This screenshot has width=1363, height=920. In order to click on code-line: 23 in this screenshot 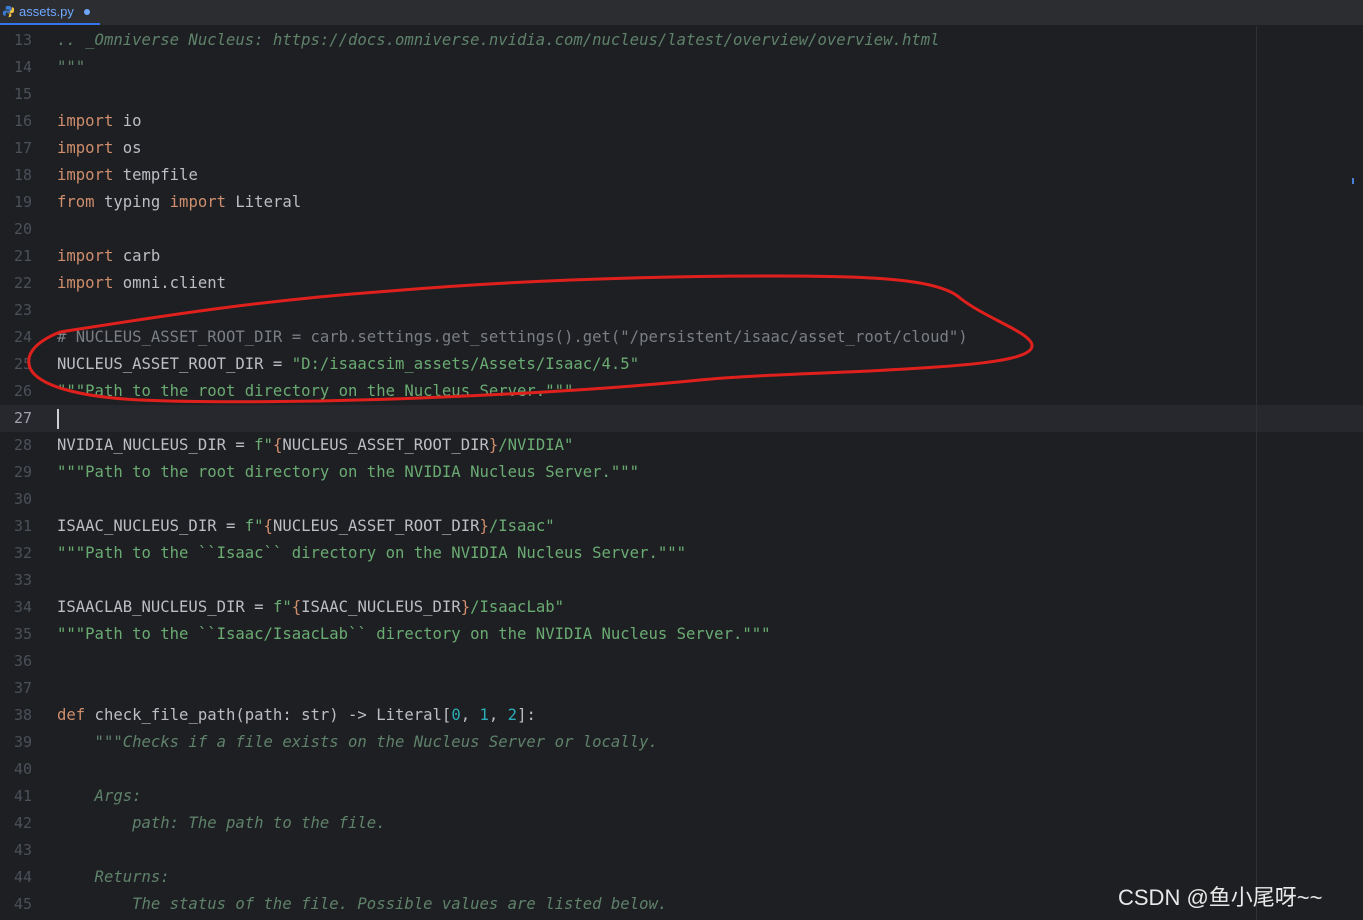, I will do `click(681, 310)`.